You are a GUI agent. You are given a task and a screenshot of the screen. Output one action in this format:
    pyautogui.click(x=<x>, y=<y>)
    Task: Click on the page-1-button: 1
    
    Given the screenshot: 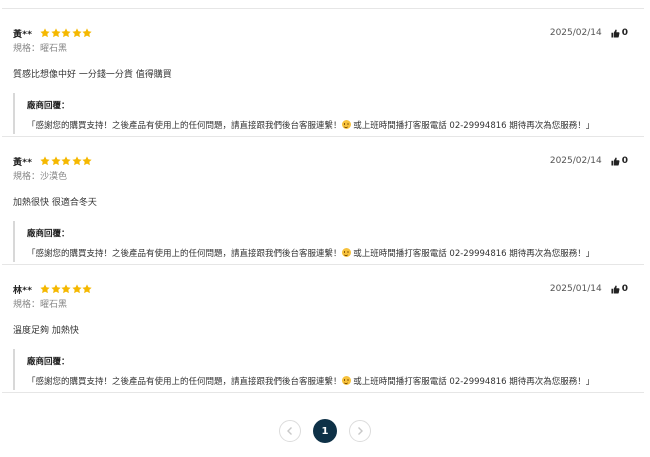 What is the action you would take?
    pyautogui.click(x=325, y=431)
    